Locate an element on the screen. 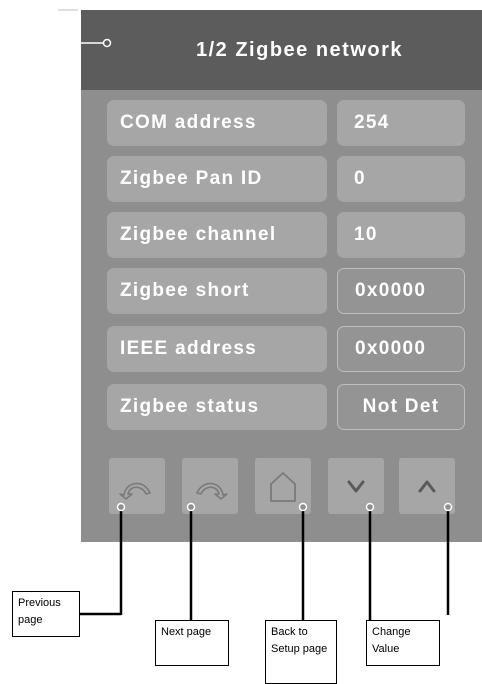 This screenshot has height=684, width=482. callout-change-value: Change Value is located at coordinates (403, 643).